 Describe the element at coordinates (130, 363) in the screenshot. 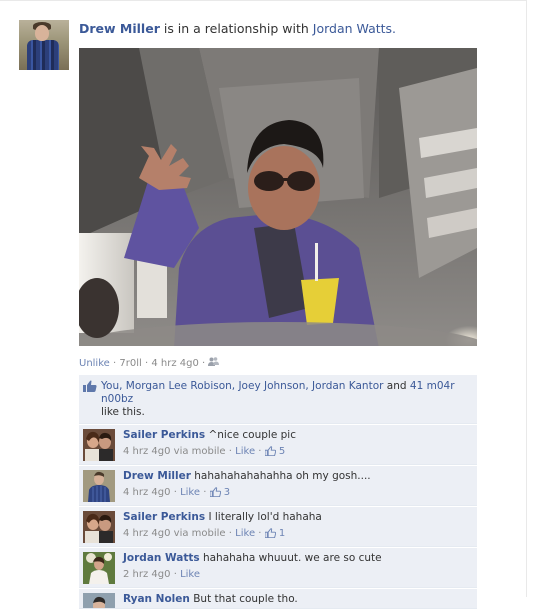

I see `story-tag: 7r0ll` at that location.